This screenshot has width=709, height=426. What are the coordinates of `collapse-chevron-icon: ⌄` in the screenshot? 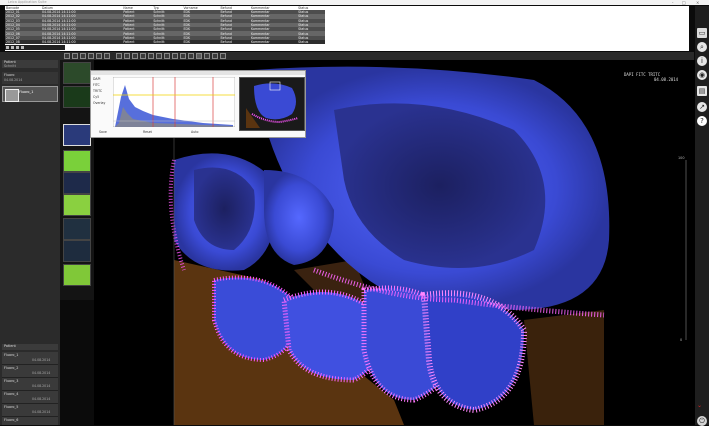 It's located at (702, 406).